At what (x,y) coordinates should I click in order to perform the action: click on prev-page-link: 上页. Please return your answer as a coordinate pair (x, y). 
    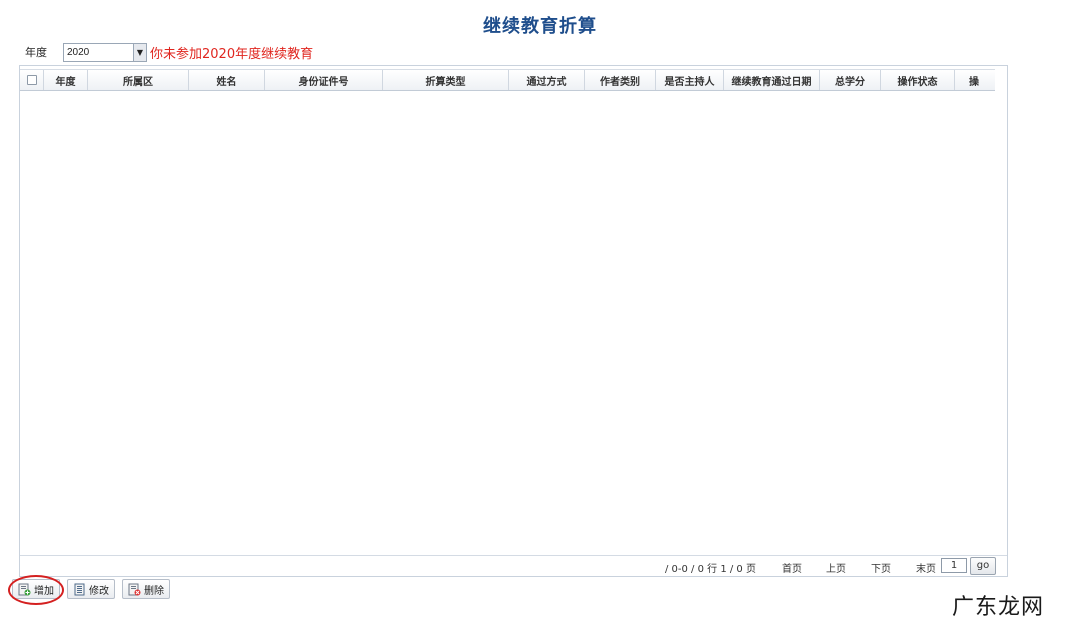
    Looking at the image, I should click on (836, 567).